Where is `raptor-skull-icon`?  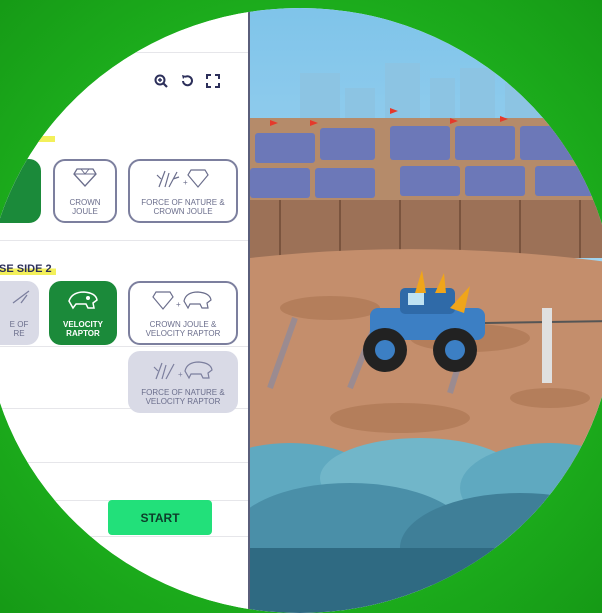
raptor-skull-icon is located at coordinates (83, 301).